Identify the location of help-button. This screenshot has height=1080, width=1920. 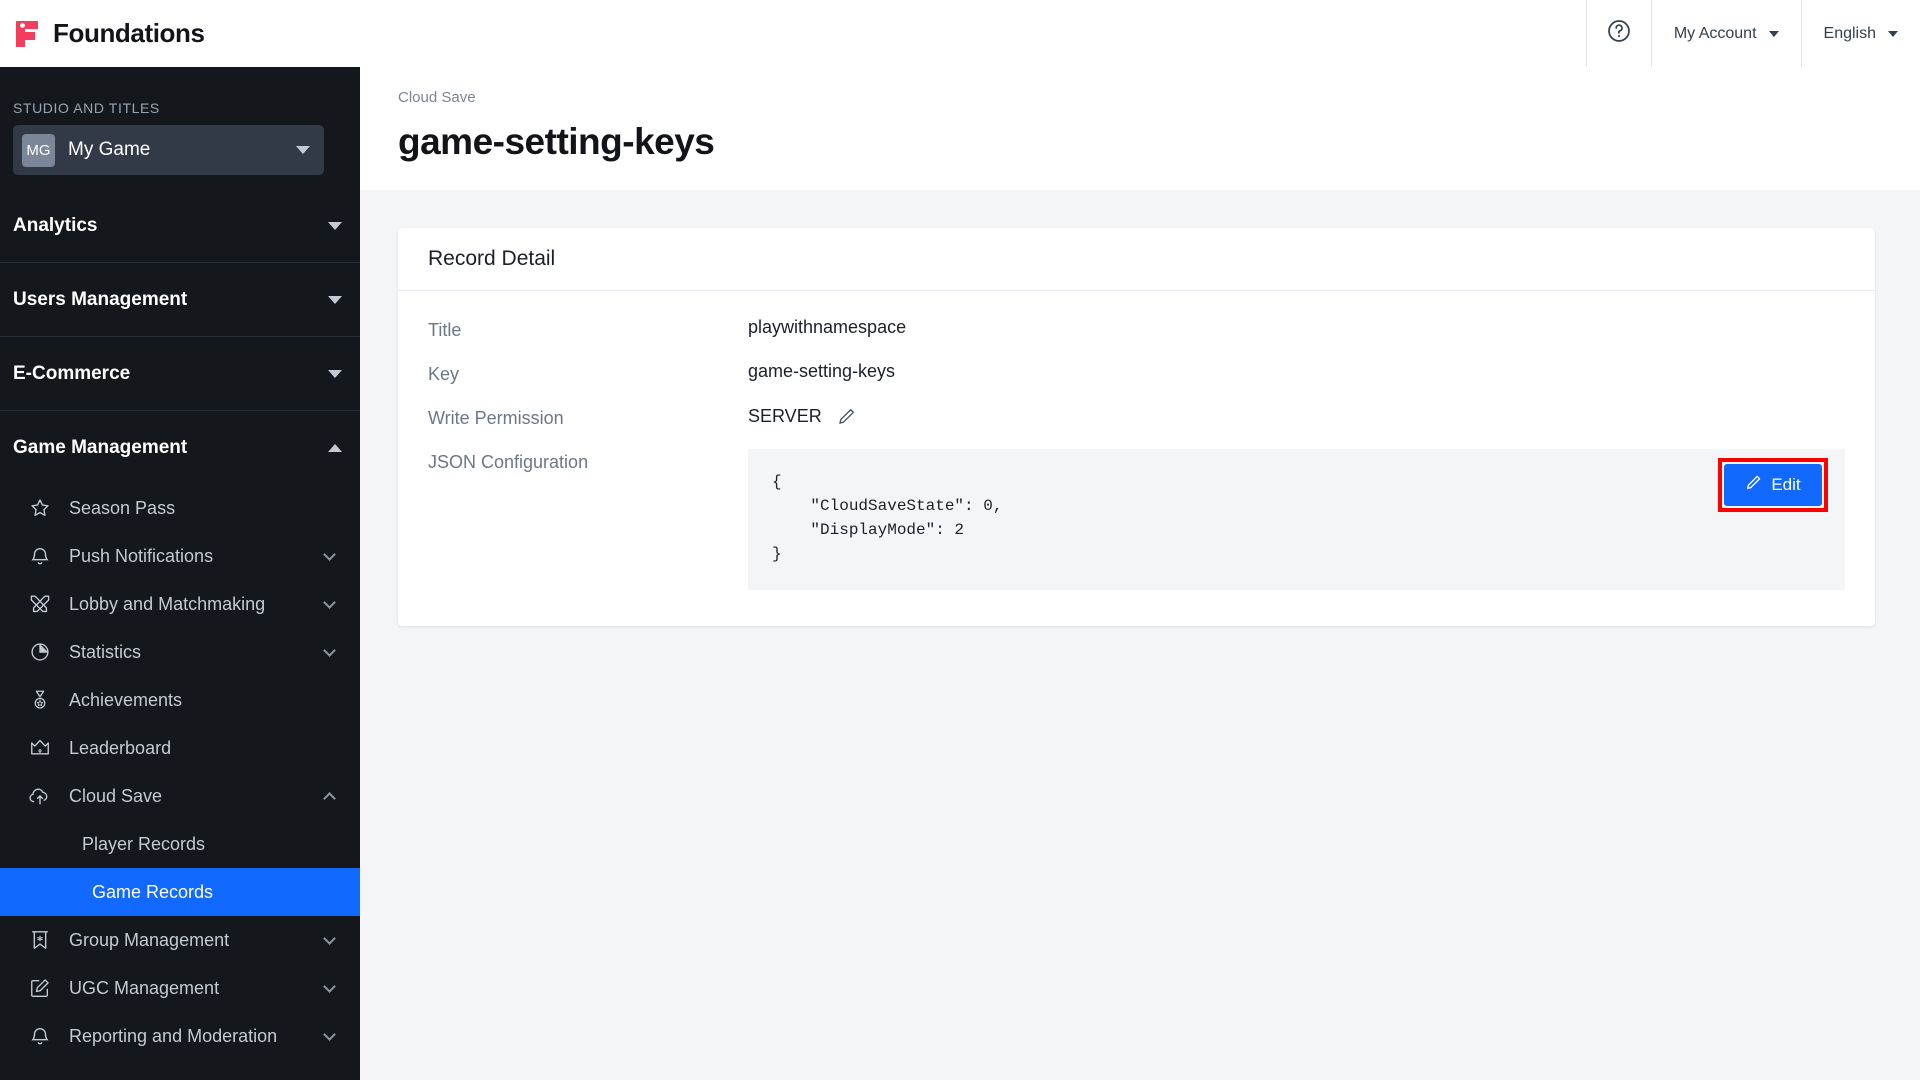
(1618, 33).